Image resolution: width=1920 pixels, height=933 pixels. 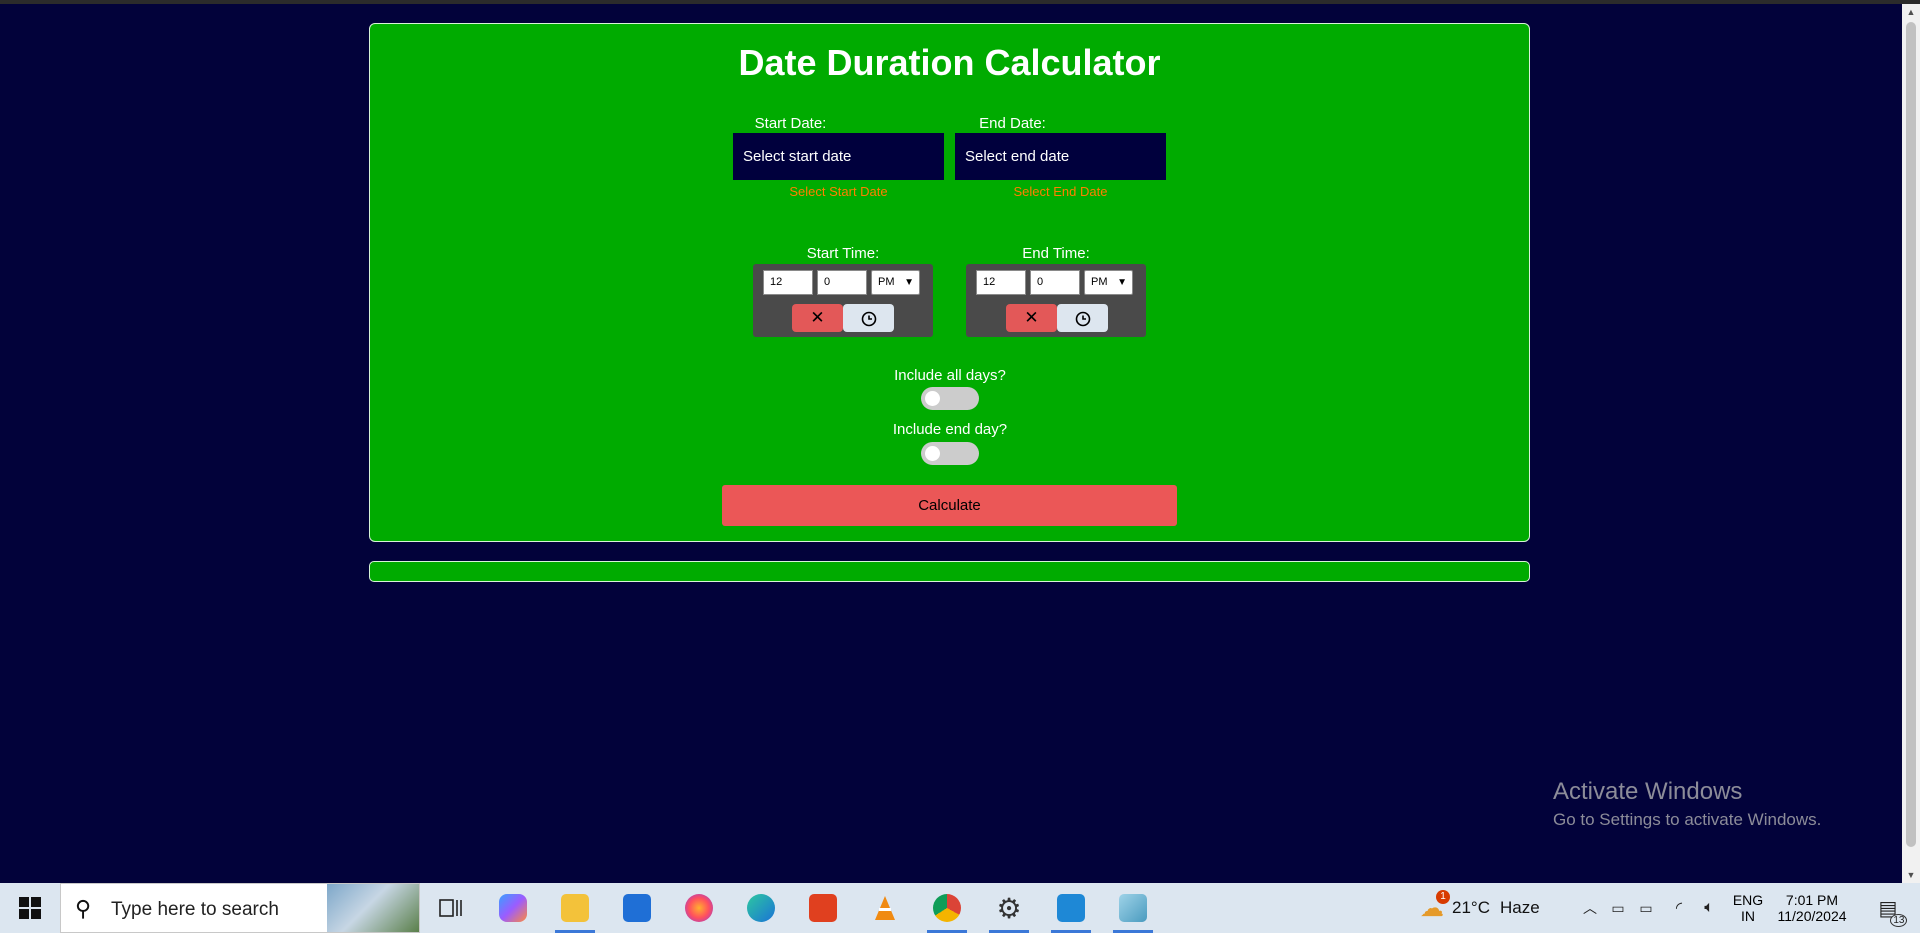 What do you see at coordinates (838, 156) in the screenshot?
I see `start-date-input: Select start date` at bounding box center [838, 156].